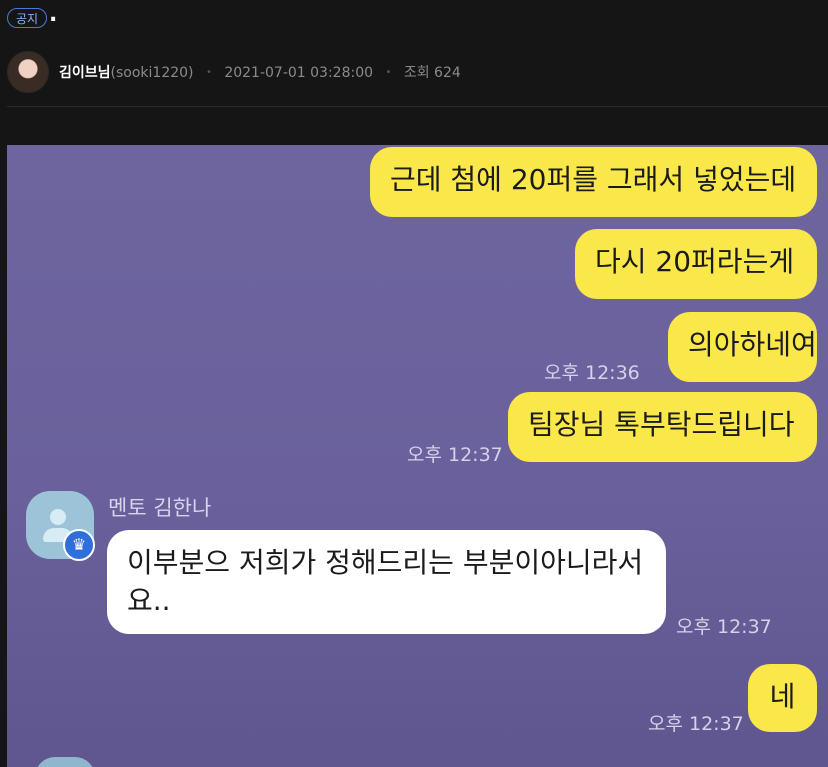  I want to click on view-count: 조회 624, so click(432, 73).